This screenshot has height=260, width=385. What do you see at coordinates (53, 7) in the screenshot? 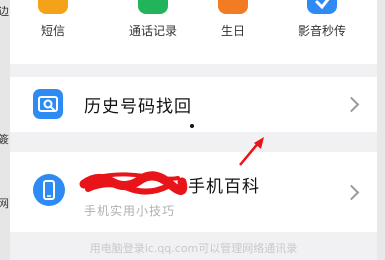
I see `sms-icon` at bounding box center [53, 7].